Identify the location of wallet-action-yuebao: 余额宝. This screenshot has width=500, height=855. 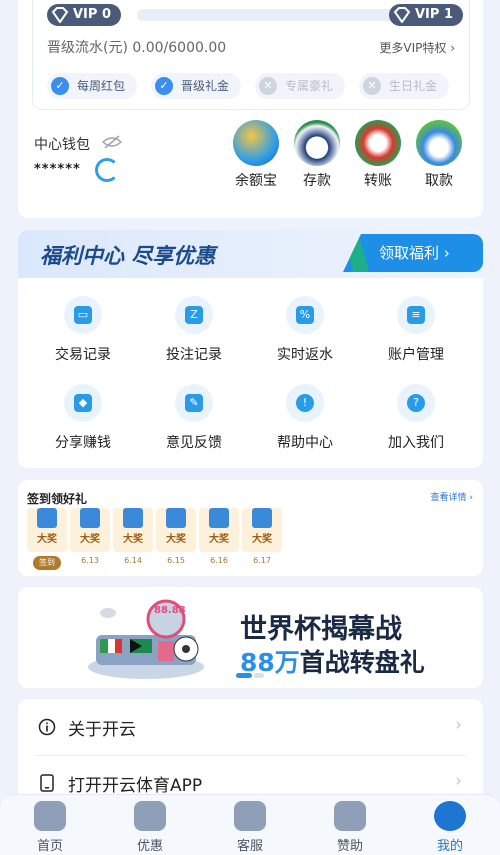
(256, 155).